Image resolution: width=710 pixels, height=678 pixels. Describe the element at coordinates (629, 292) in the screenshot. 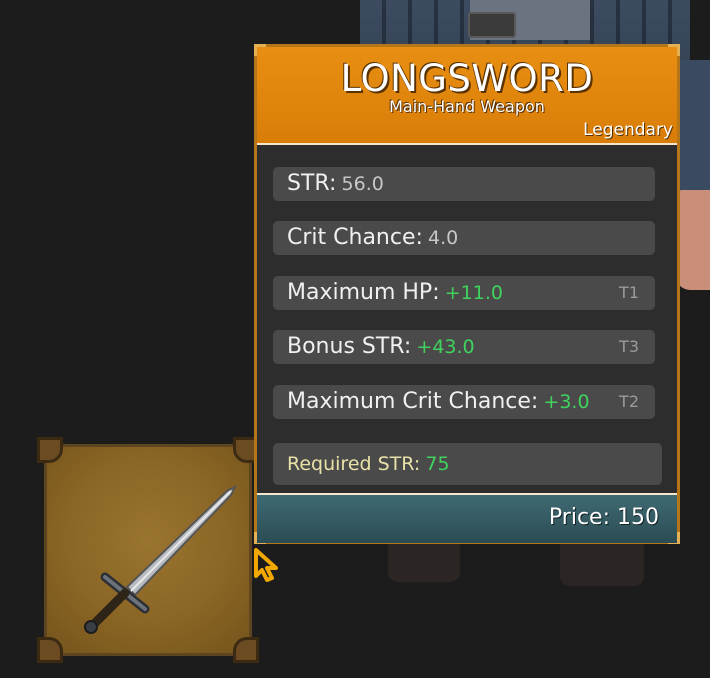

I see `stat-tier: T1` at that location.